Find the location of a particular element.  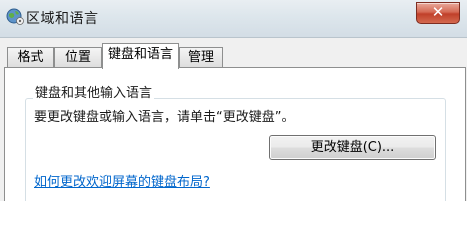

tab-label: 格式 is located at coordinates (30, 57).